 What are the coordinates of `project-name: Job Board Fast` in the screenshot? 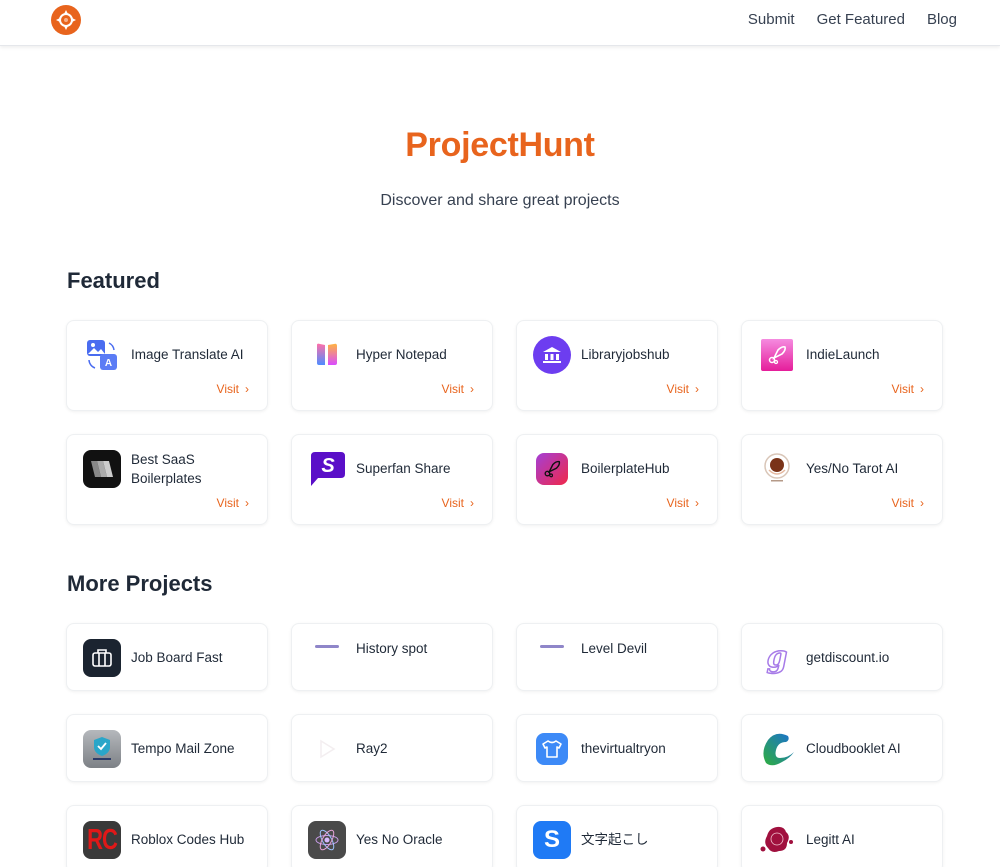 It's located at (177, 657).